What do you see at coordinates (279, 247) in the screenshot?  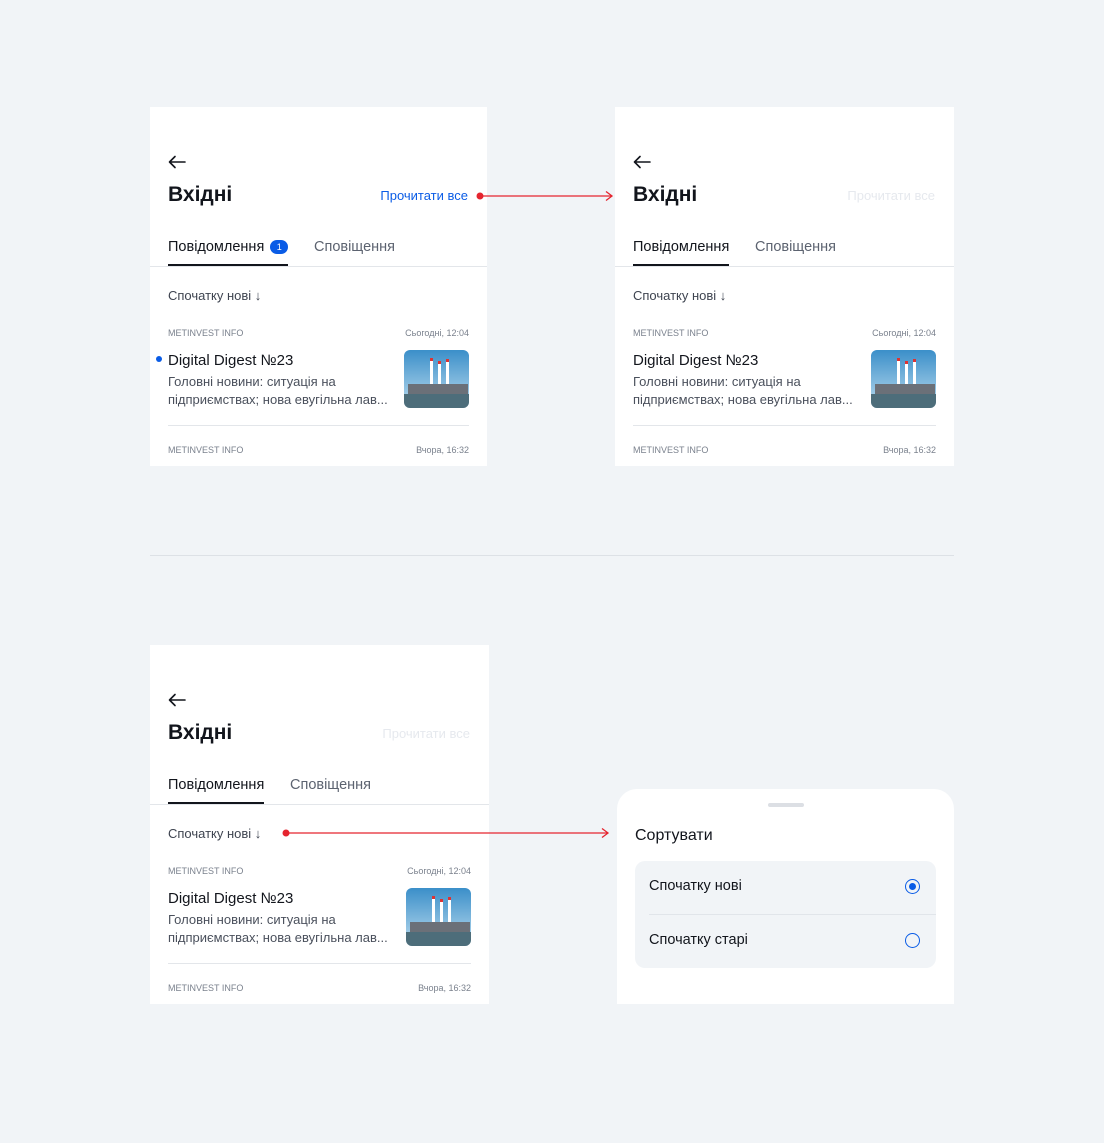 I see `unread-count-badge: 1` at bounding box center [279, 247].